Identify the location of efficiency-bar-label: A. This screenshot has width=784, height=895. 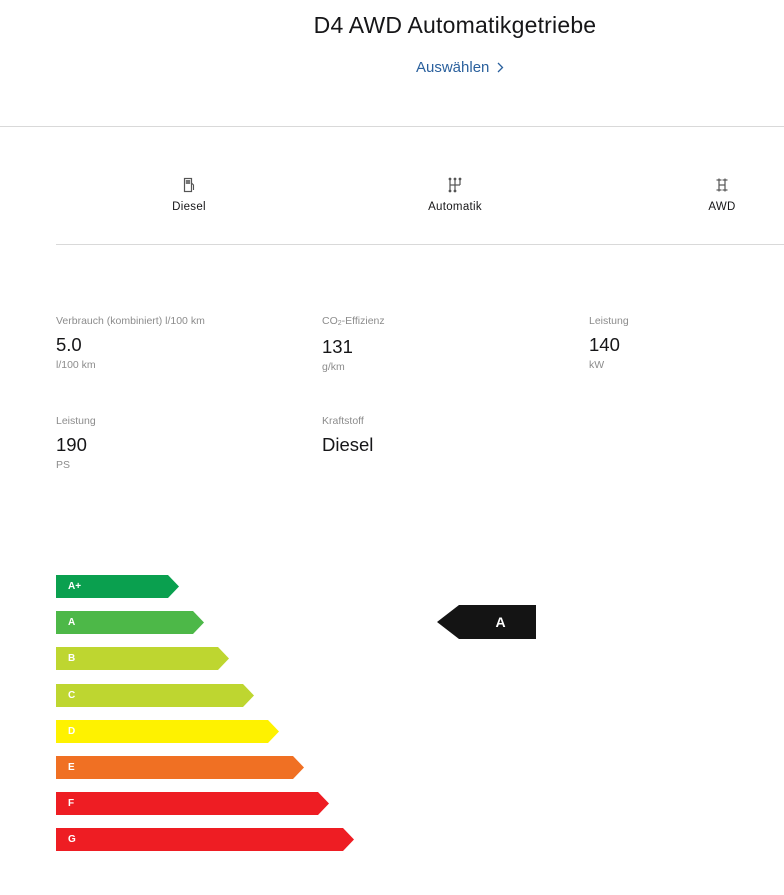
(72, 622).